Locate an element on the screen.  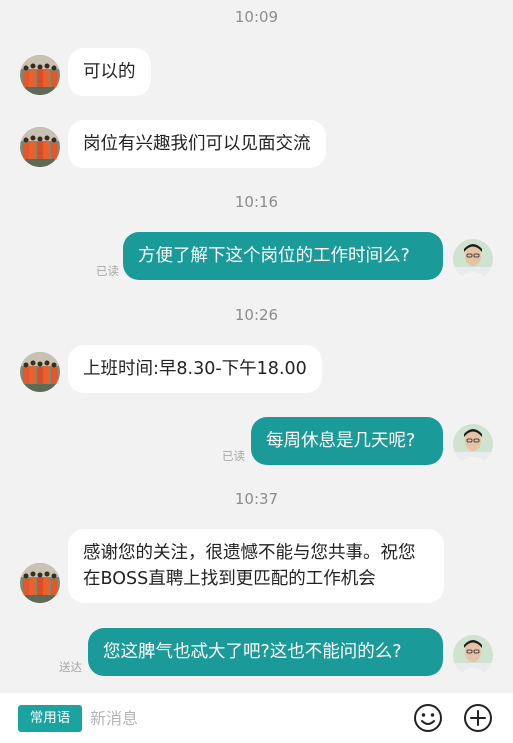
outgoing-message: 方便了解下这个岗位的工作时间么? is located at coordinates (283, 256).